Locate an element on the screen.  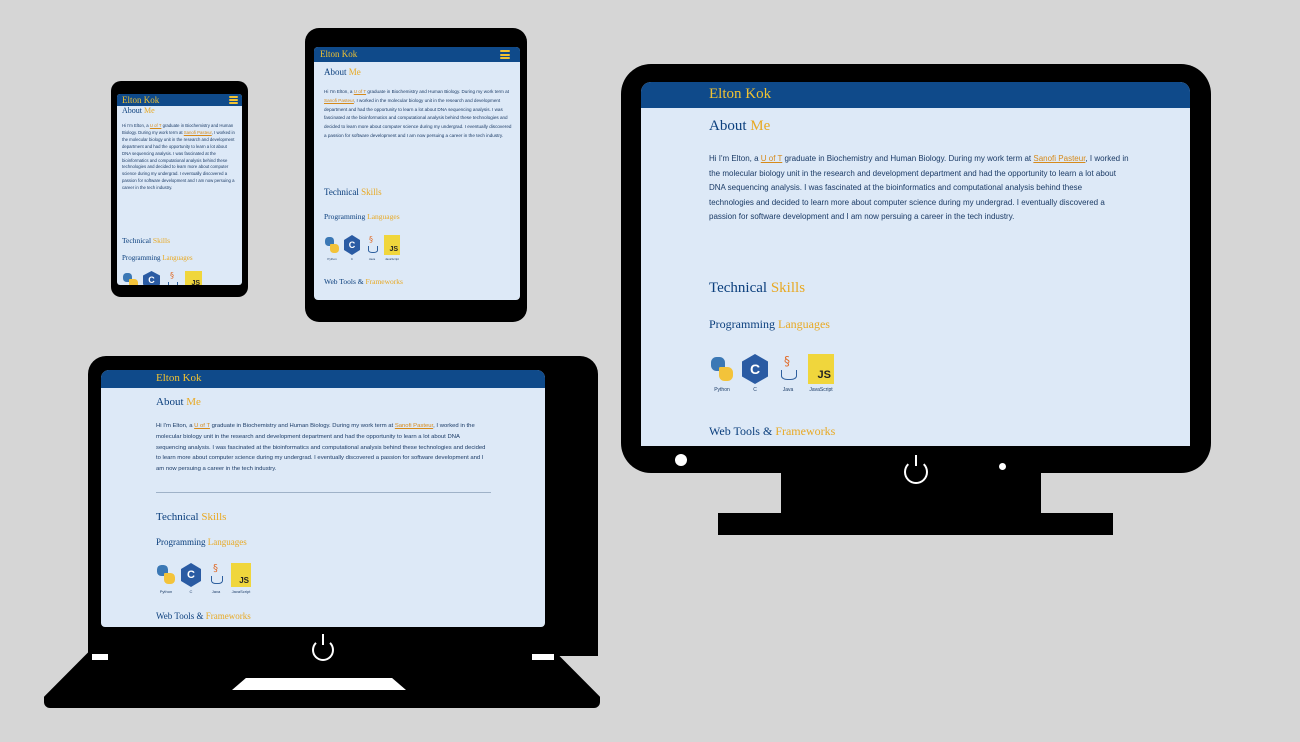
laptop-key-left is located at coordinates (100, 657).